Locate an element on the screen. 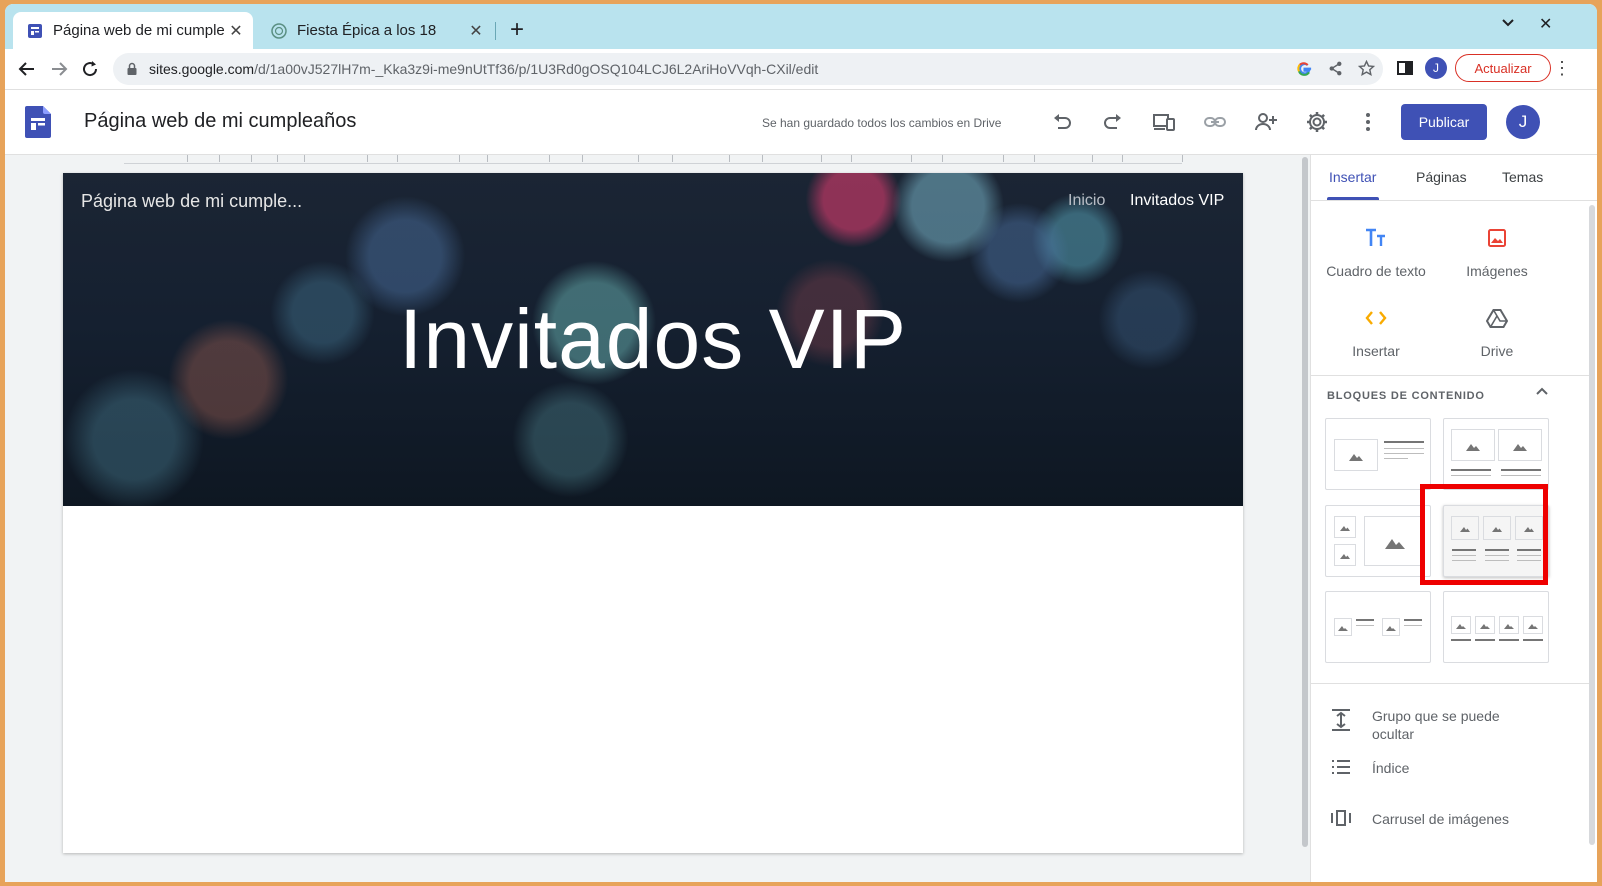 The image size is (1602, 886). text-box-label: Cuadro de texto is located at coordinates (1376, 271).